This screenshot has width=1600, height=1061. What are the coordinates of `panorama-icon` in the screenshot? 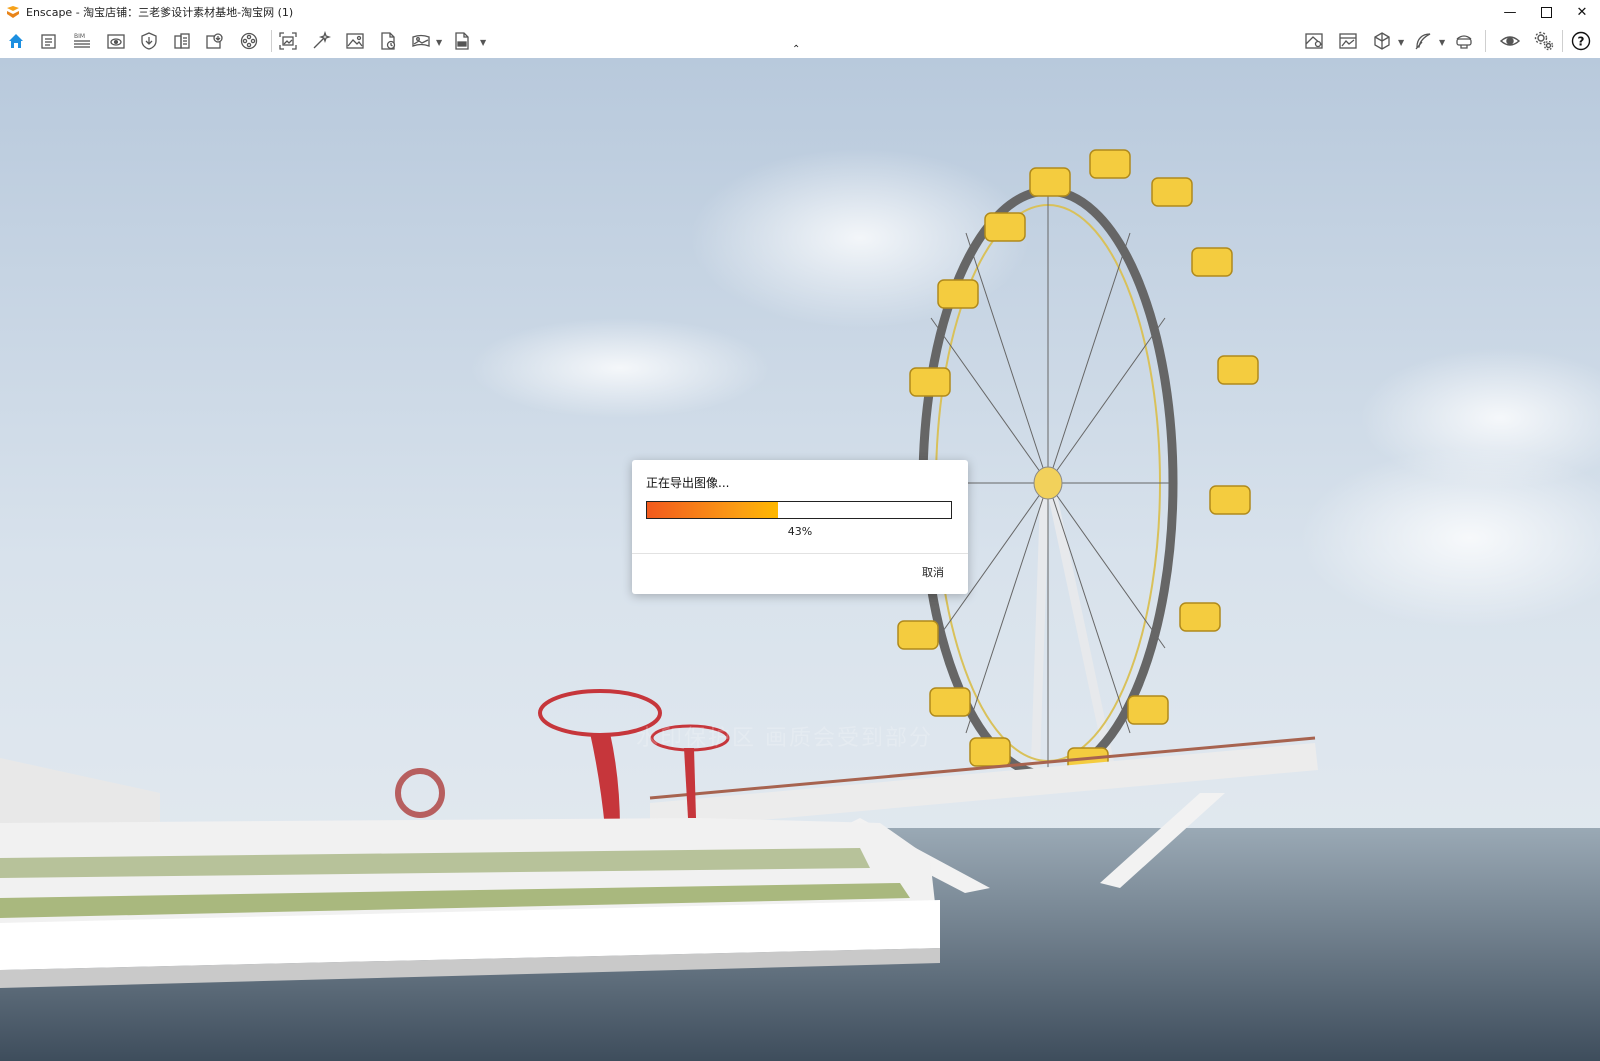 It's located at (421, 40).